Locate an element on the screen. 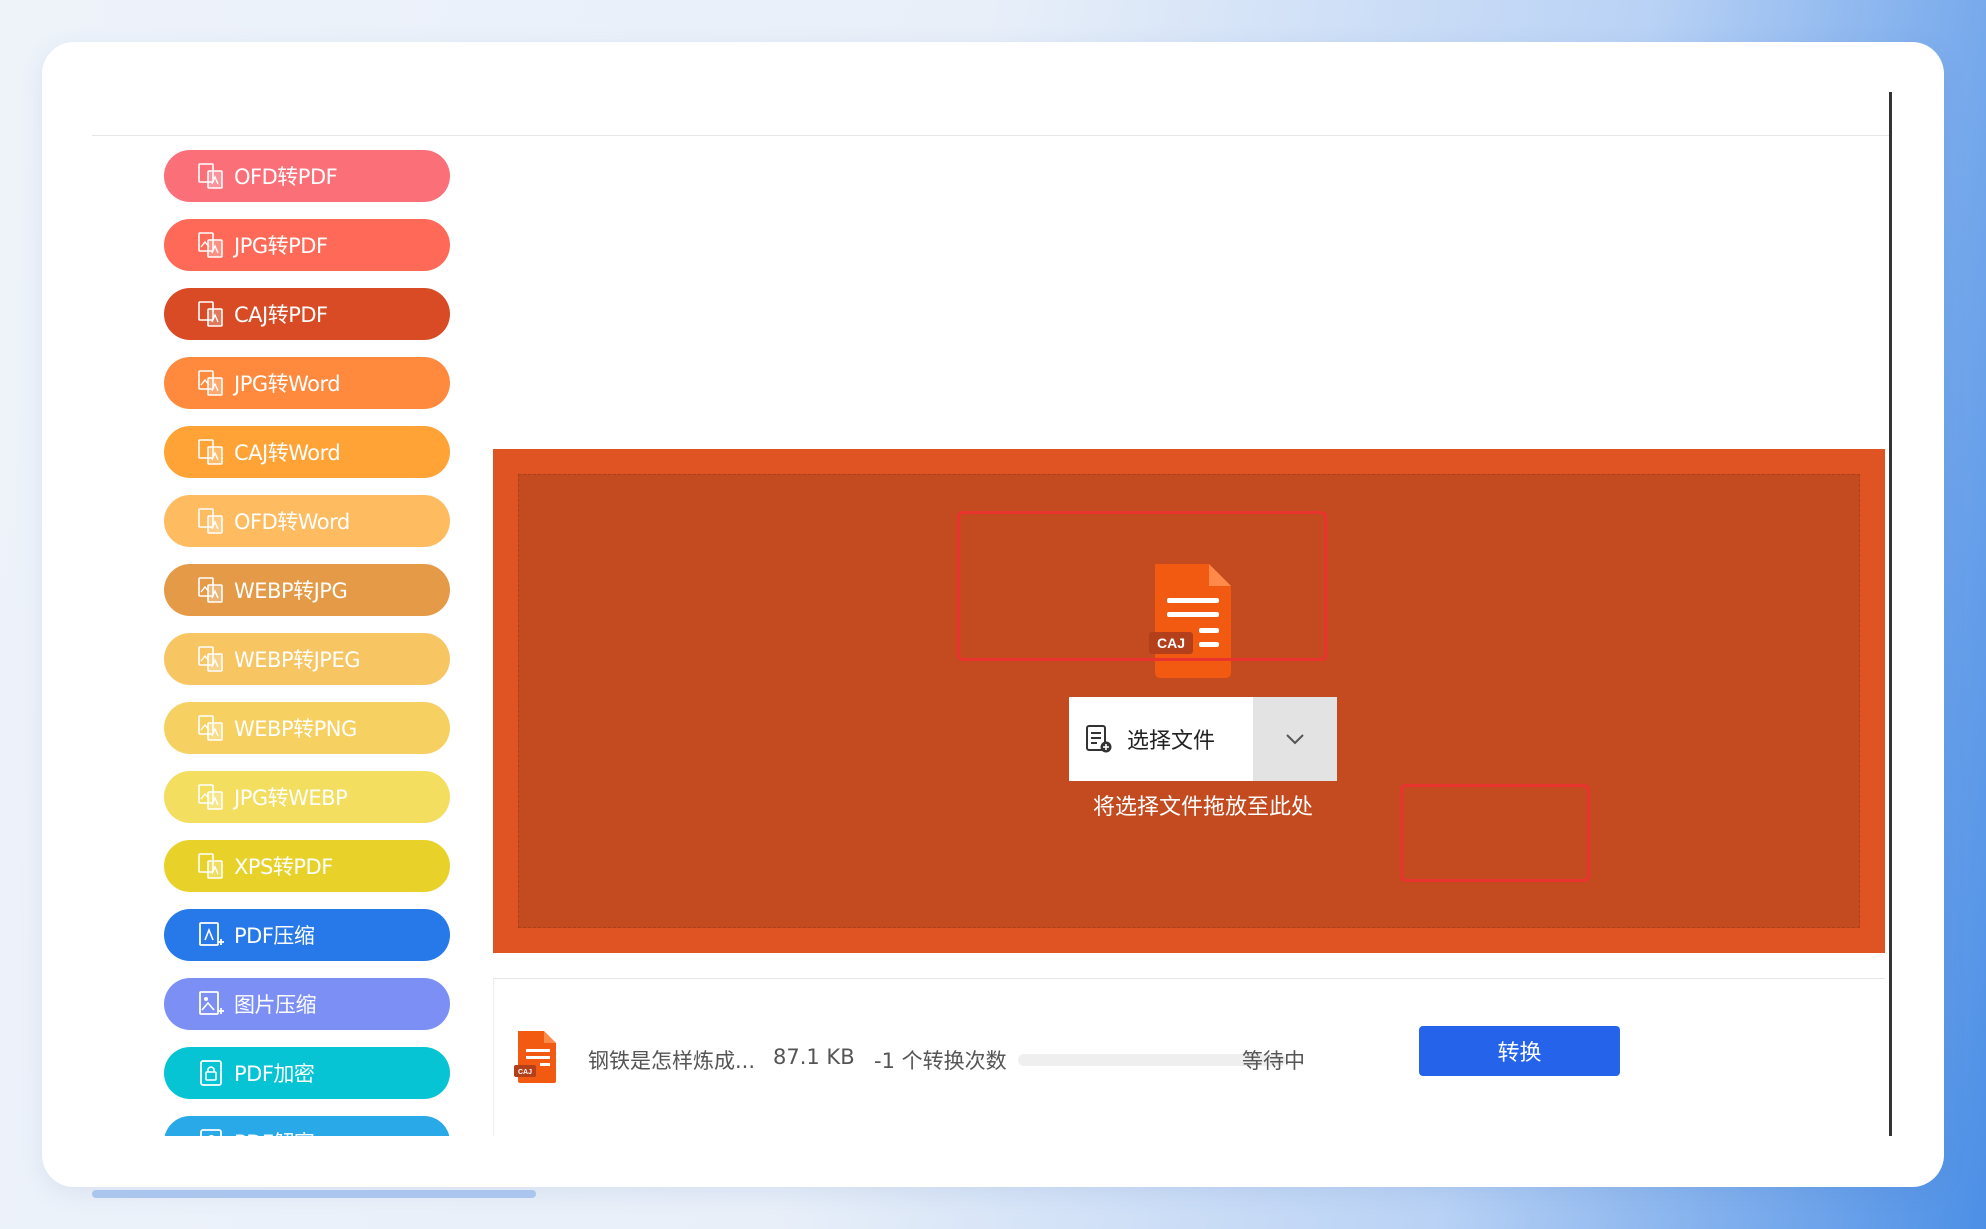 The image size is (1986, 1229). sidebar-tool-label: JPG转WEBP is located at coordinates (291, 798).